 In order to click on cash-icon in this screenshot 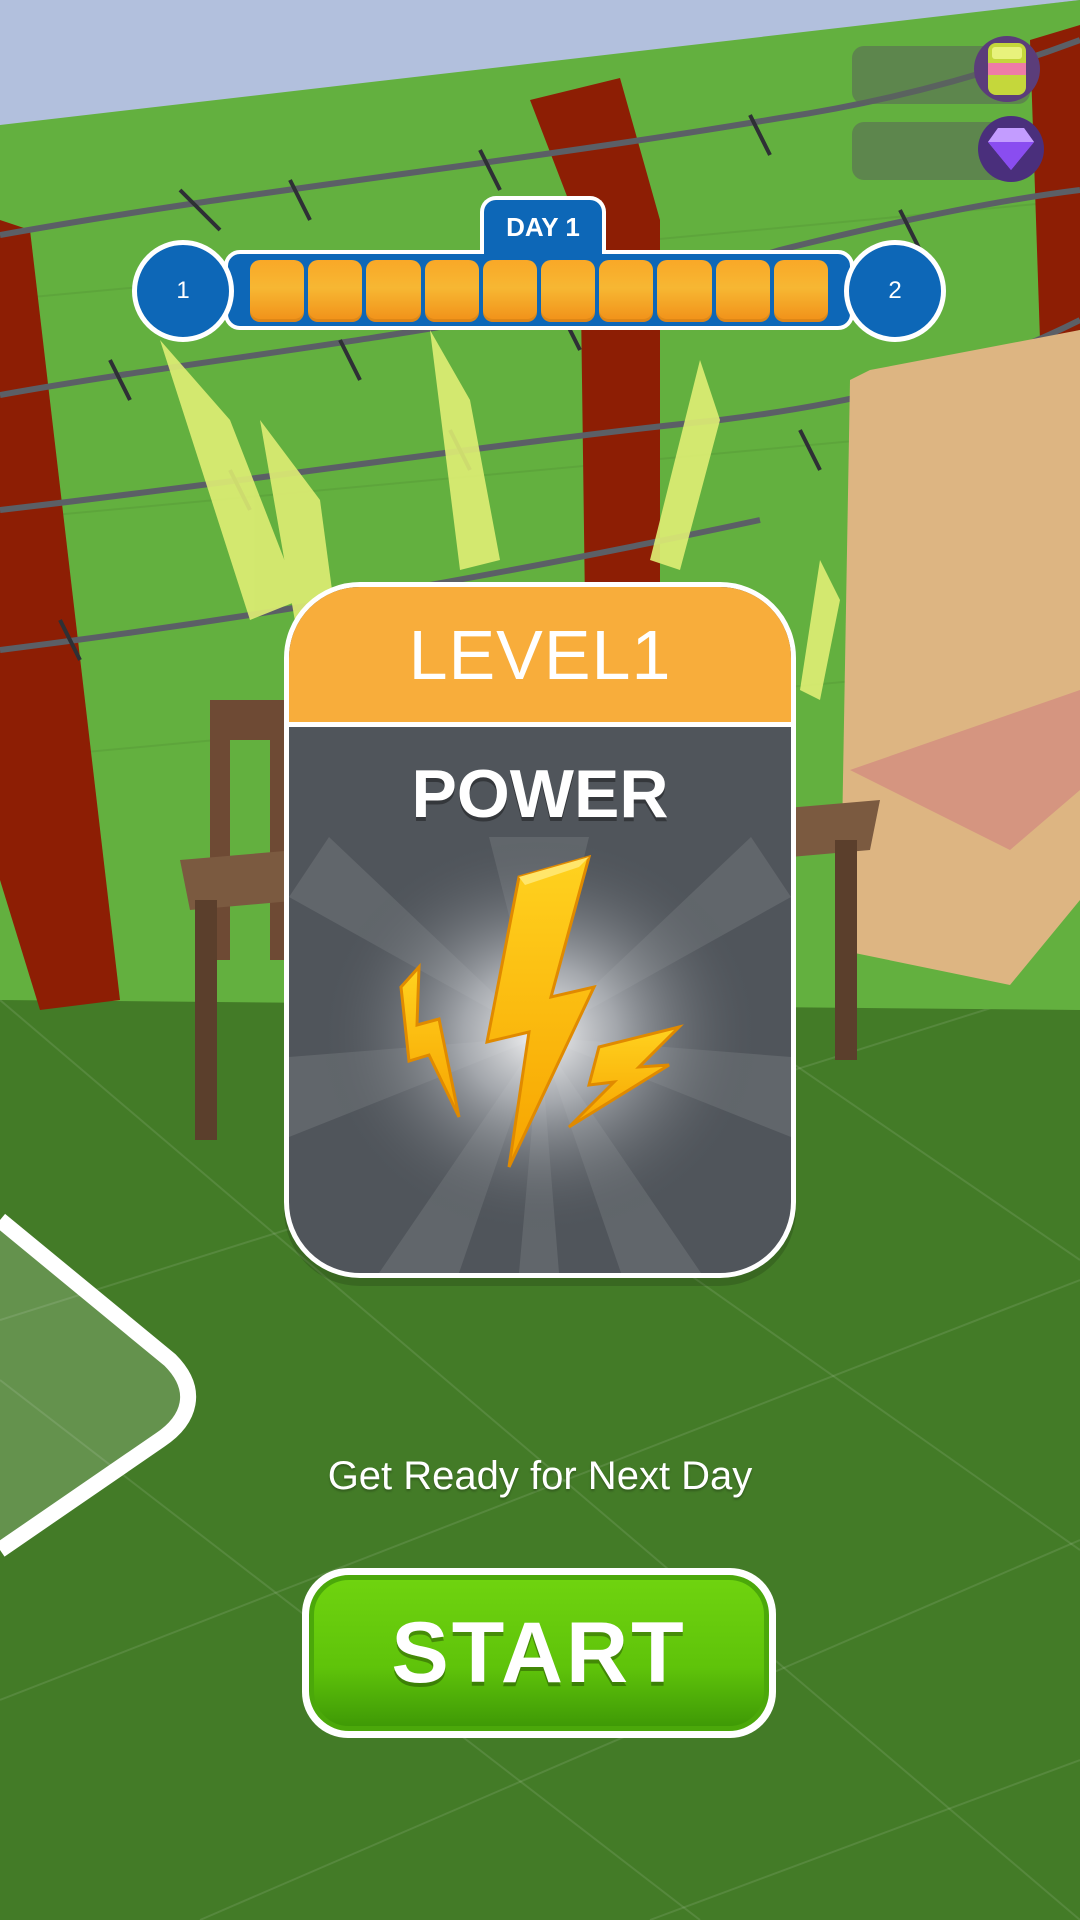, I will do `click(1007, 69)`.